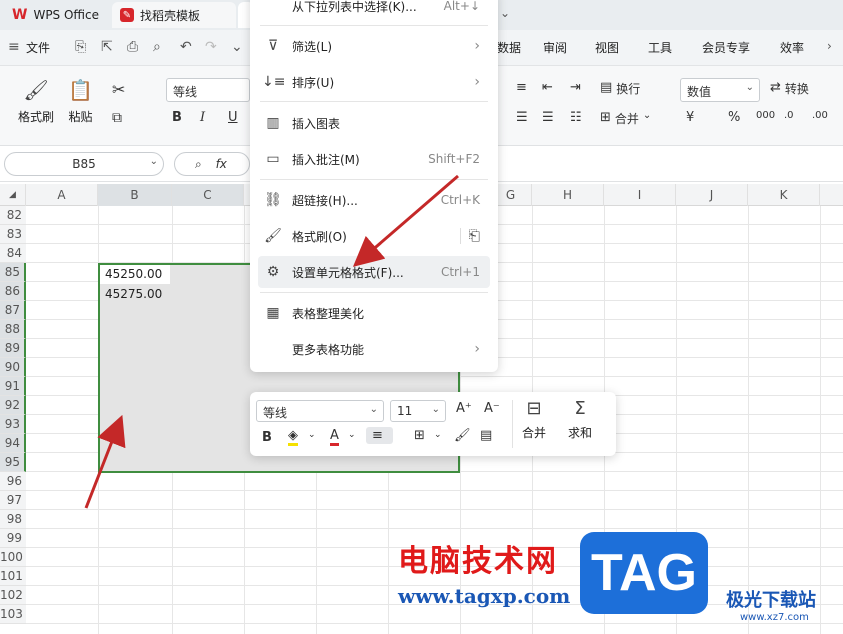 This screenshot has height=634, width=843. I want to click on tab-wps-office: W WPS Office, so click(57, 15).